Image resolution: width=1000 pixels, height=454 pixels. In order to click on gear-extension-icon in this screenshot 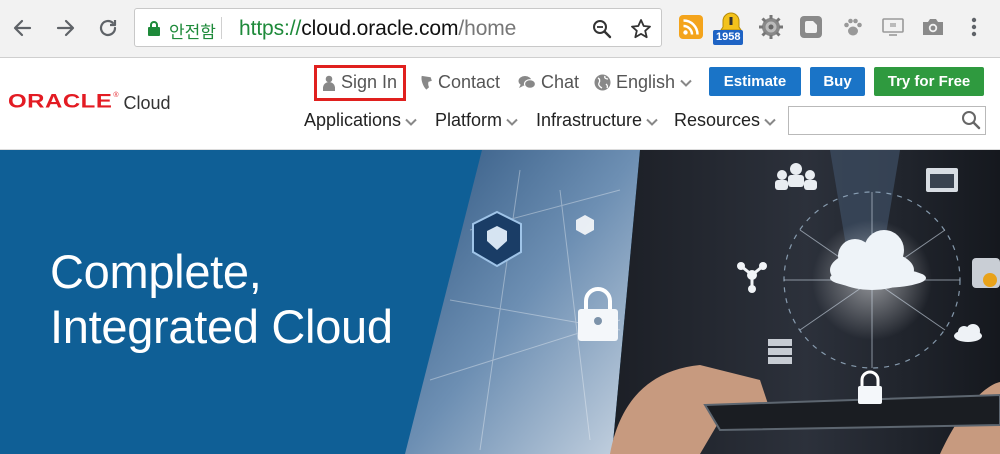, I will do `click(771, 27)`.